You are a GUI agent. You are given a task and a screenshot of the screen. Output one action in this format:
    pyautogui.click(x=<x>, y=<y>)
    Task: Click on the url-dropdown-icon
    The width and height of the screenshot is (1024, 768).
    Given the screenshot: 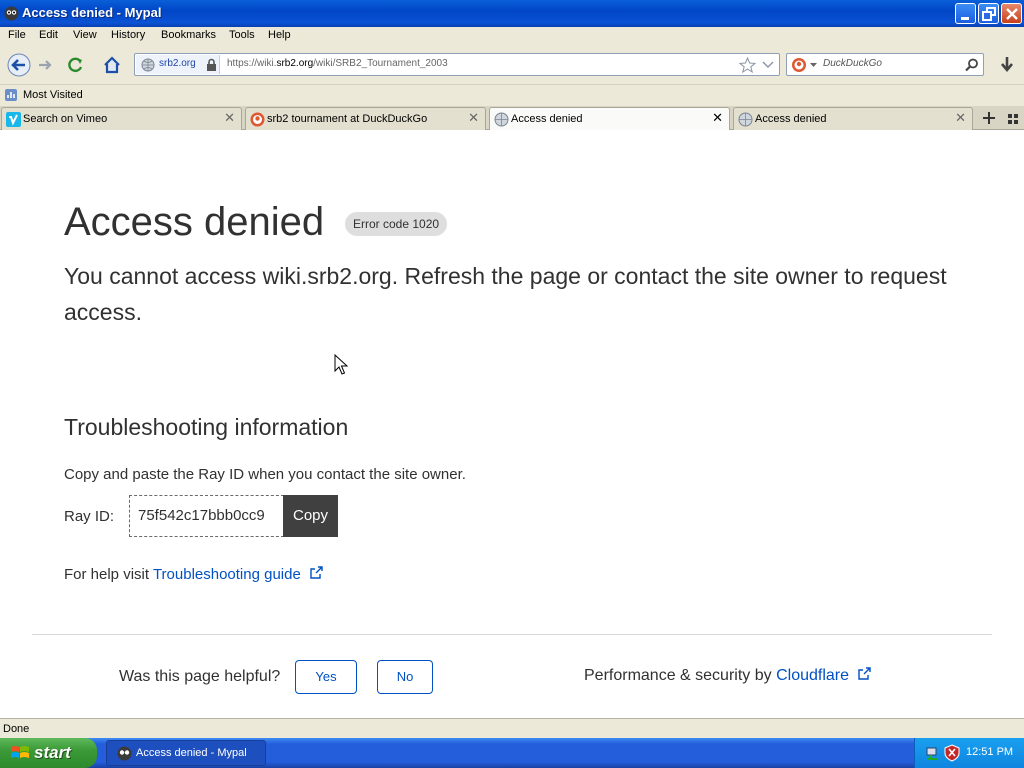 What is the action you would take?
    pyautogui.click(x=768, y=65)
    